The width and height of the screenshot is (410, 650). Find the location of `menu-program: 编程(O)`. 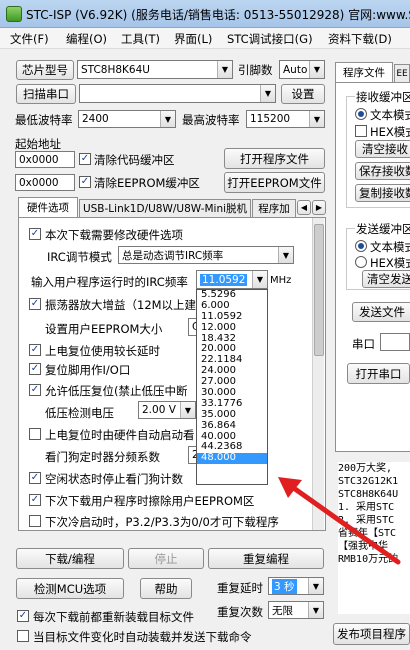

menu-program: 编程(O) is located at coordinates (86, 39).